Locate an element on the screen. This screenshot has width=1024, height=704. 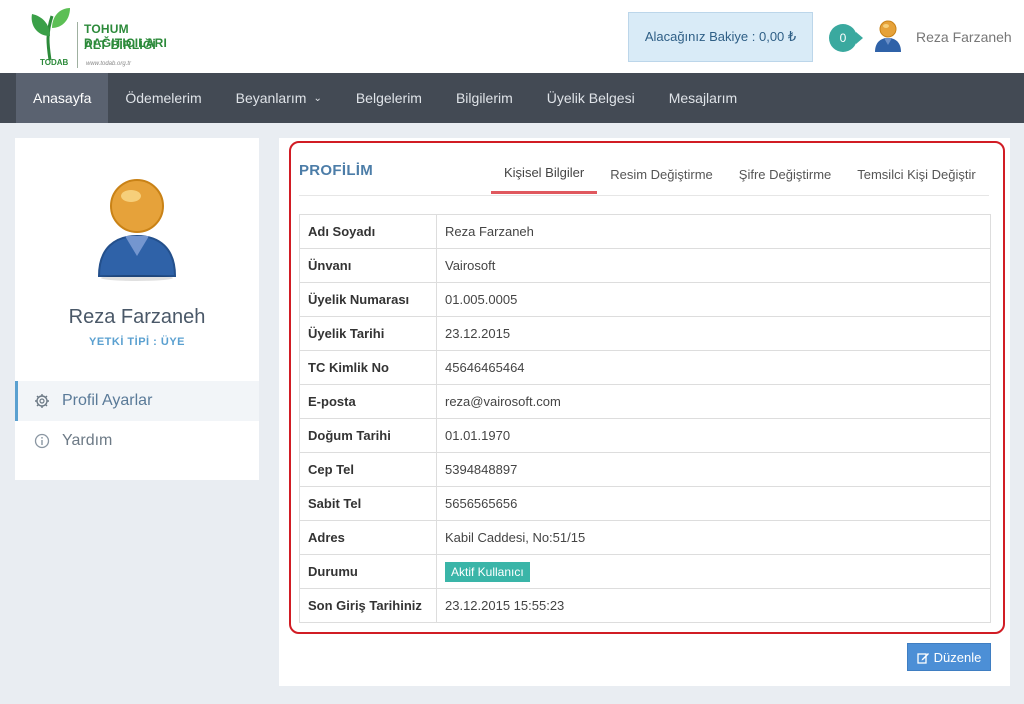
row-value: 5394848897 is located at coordinates (713, 469).